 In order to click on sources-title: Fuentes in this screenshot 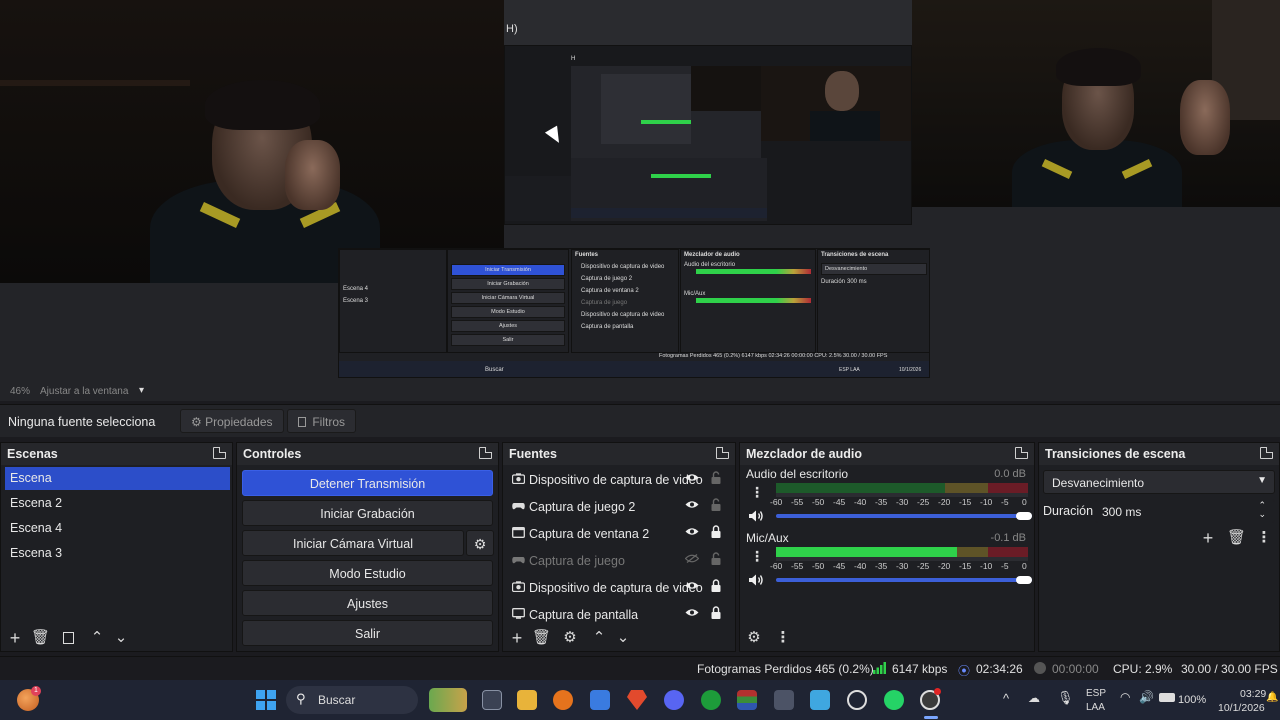, I will do `click(533, 454)`.